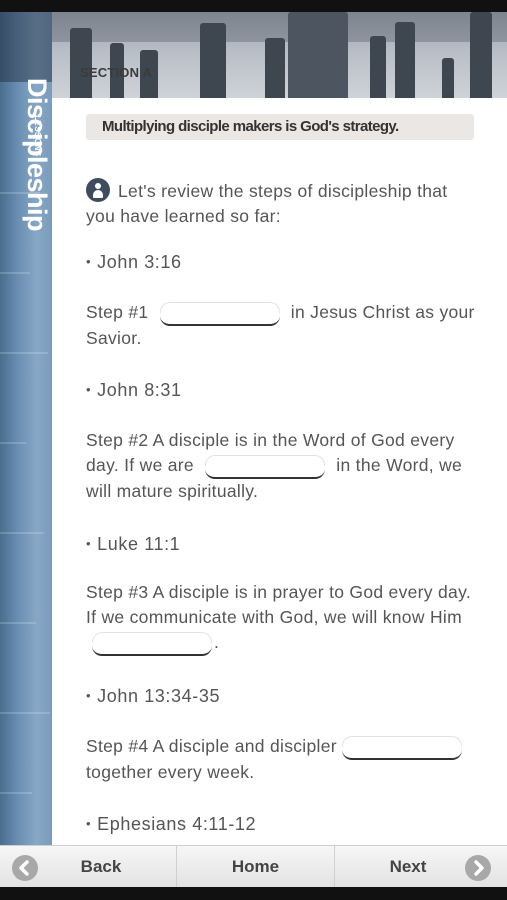  I want to click on home-button: Home, so click(256, 867).